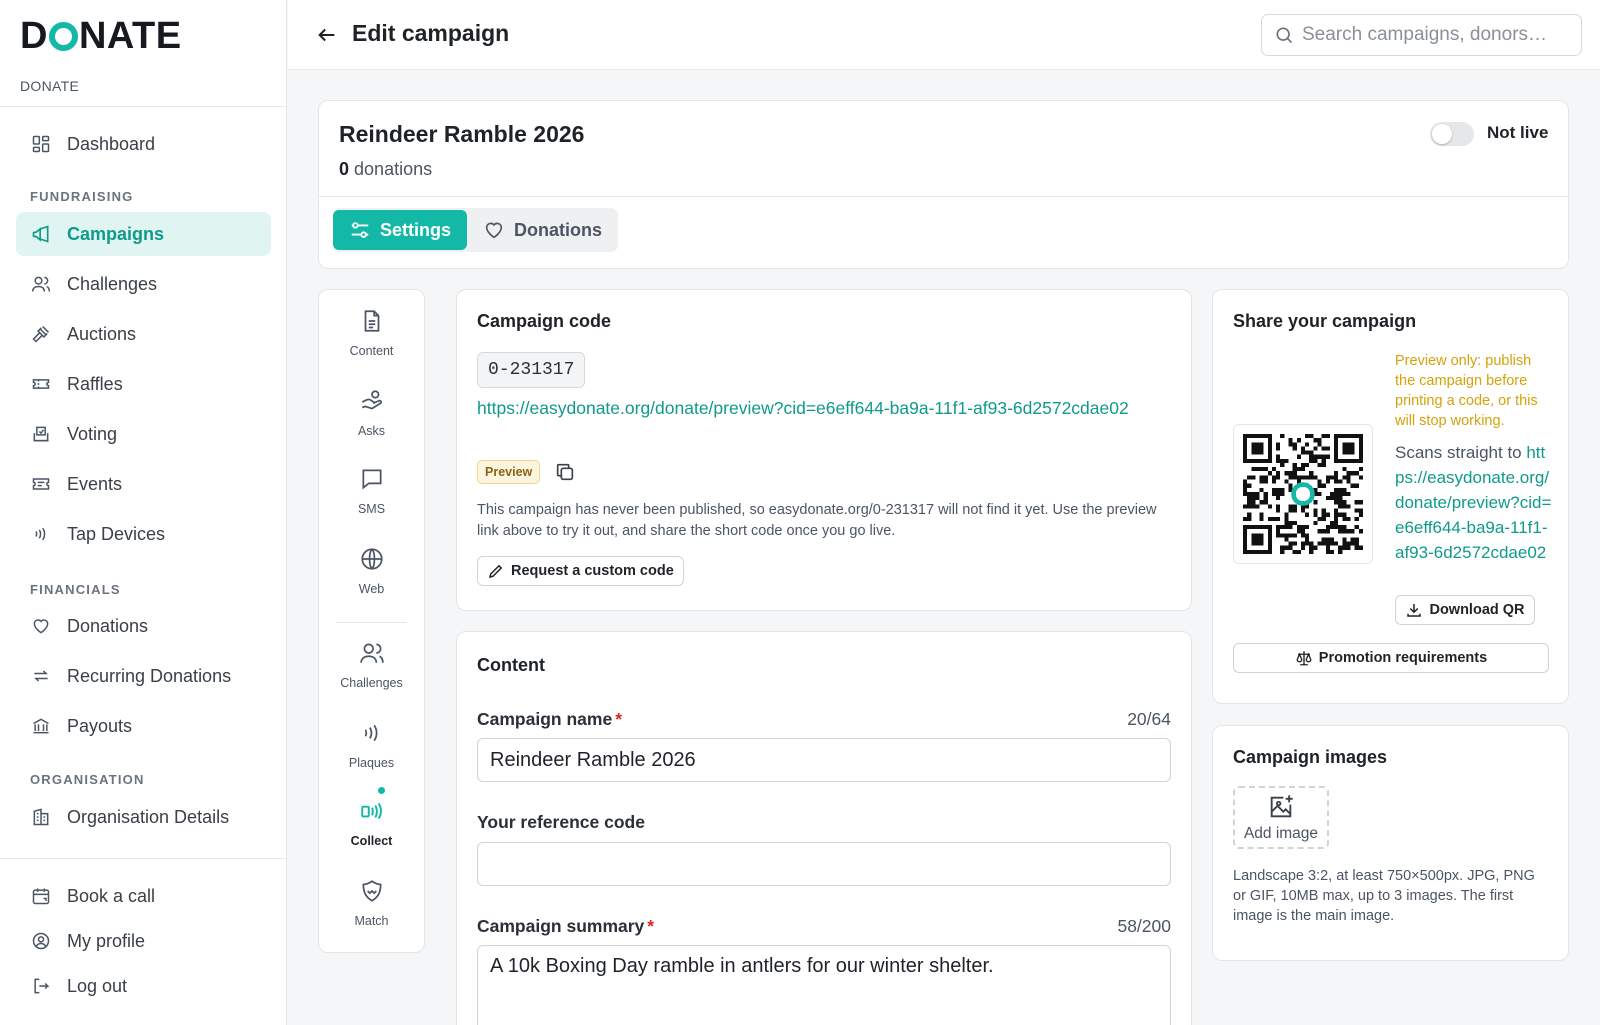  Describe the element at coordinates (371, 903) in the screenshot. I see `rail-item-match: Match` at that location.